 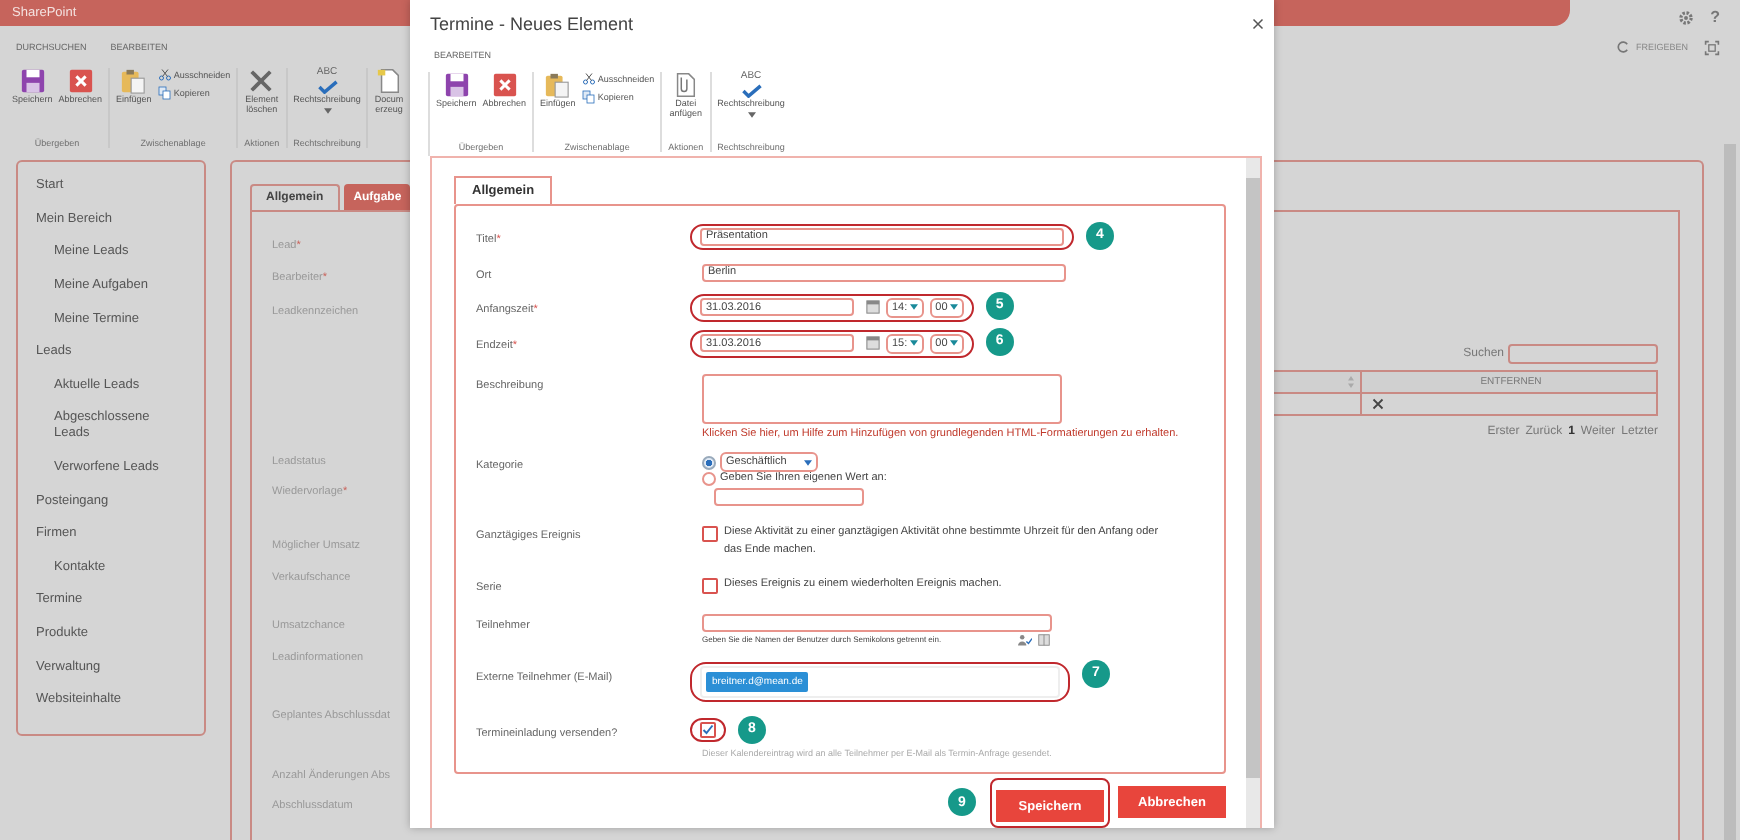 I want to click on document-icon, so click(x=389, y=81).